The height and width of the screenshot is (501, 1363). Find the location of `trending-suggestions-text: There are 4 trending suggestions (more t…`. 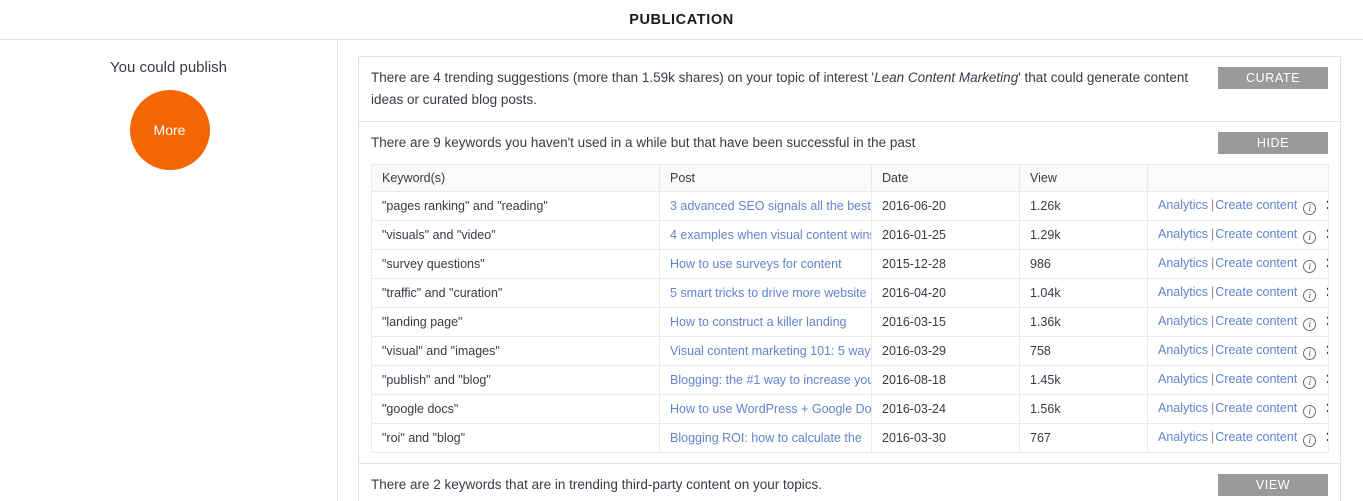

trending-suggestions-text: There are 4 trending suggestions (more t… is located at coordinates (849, 89).